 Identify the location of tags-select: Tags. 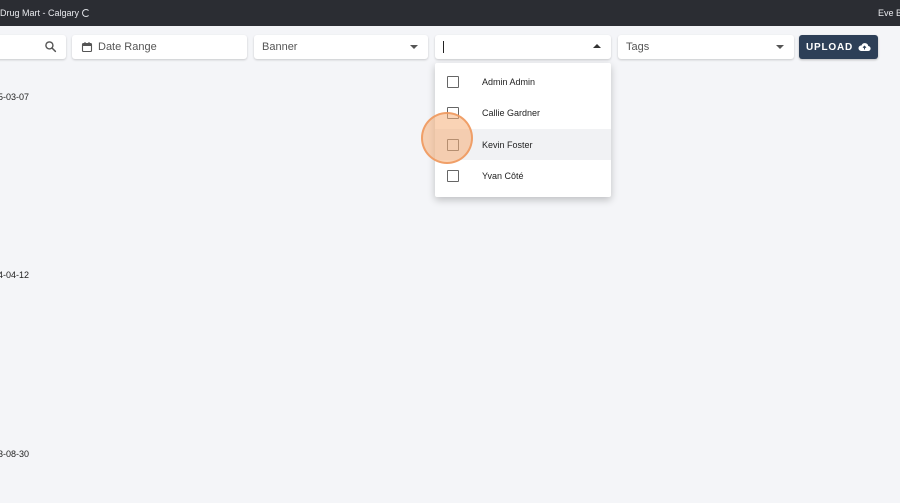
(706, 47).